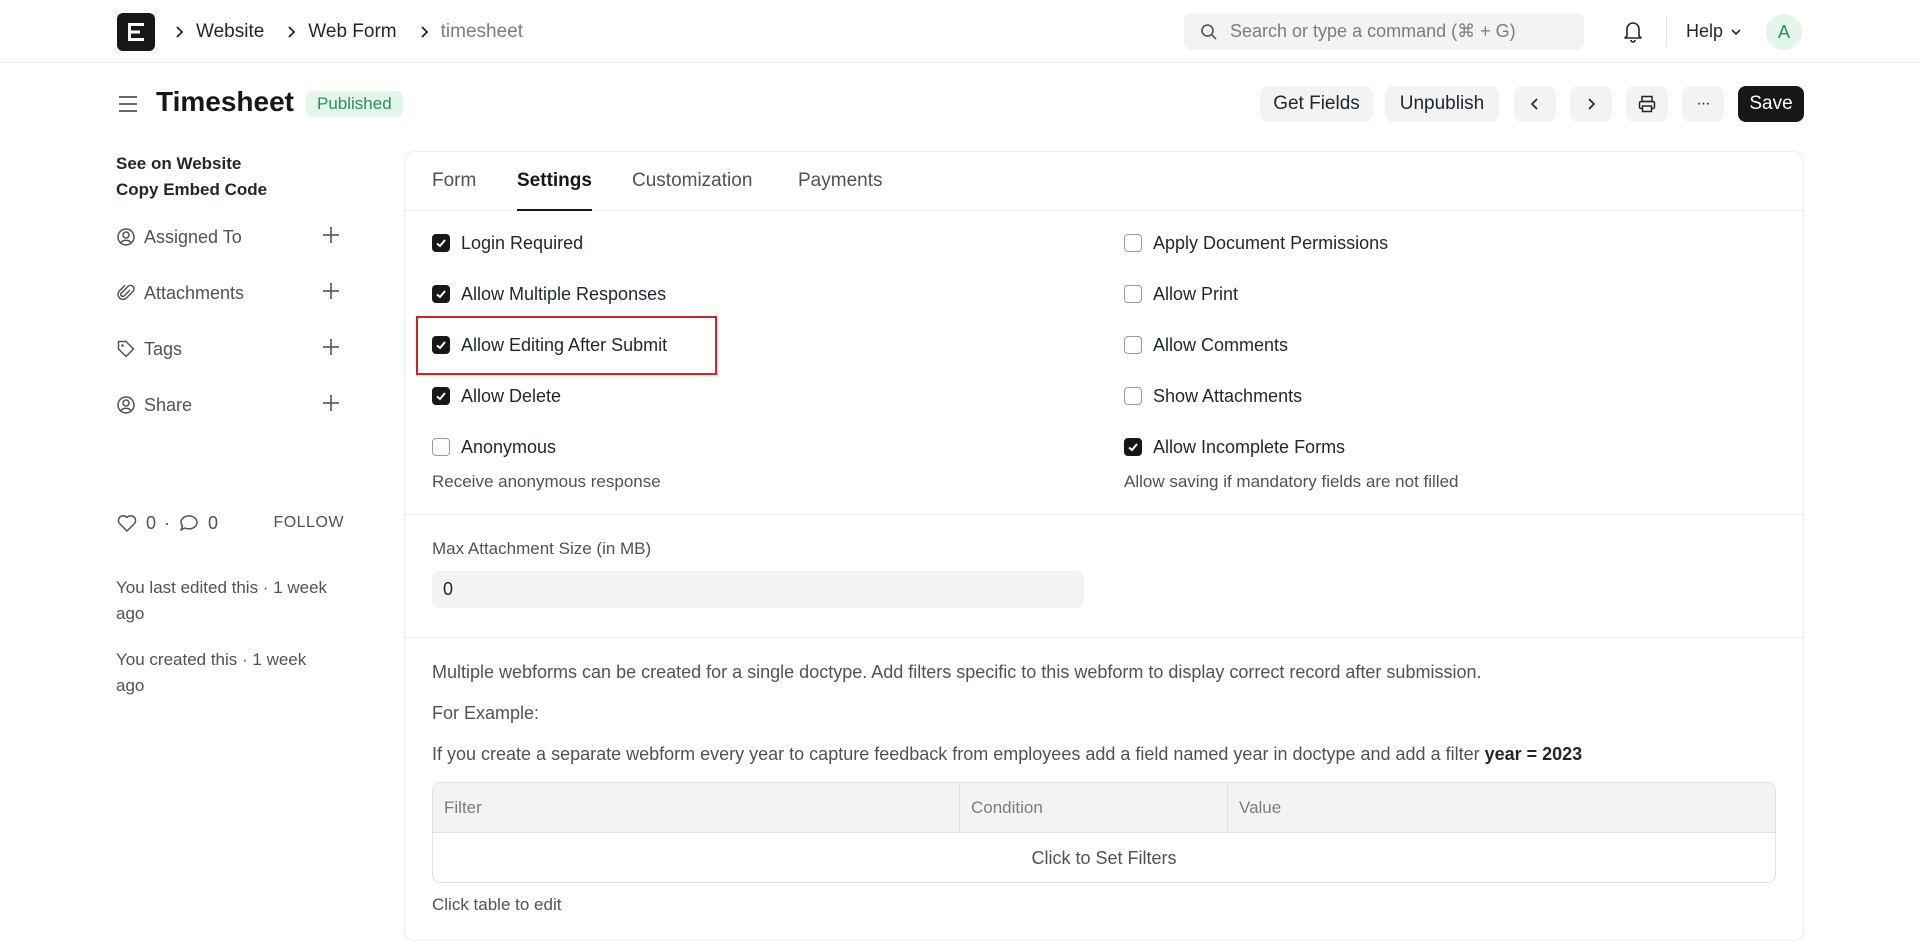 The height and width of the screenshot is (941, 1920). I want to click on filters-example-heading: For Example:, so click(486, 713).